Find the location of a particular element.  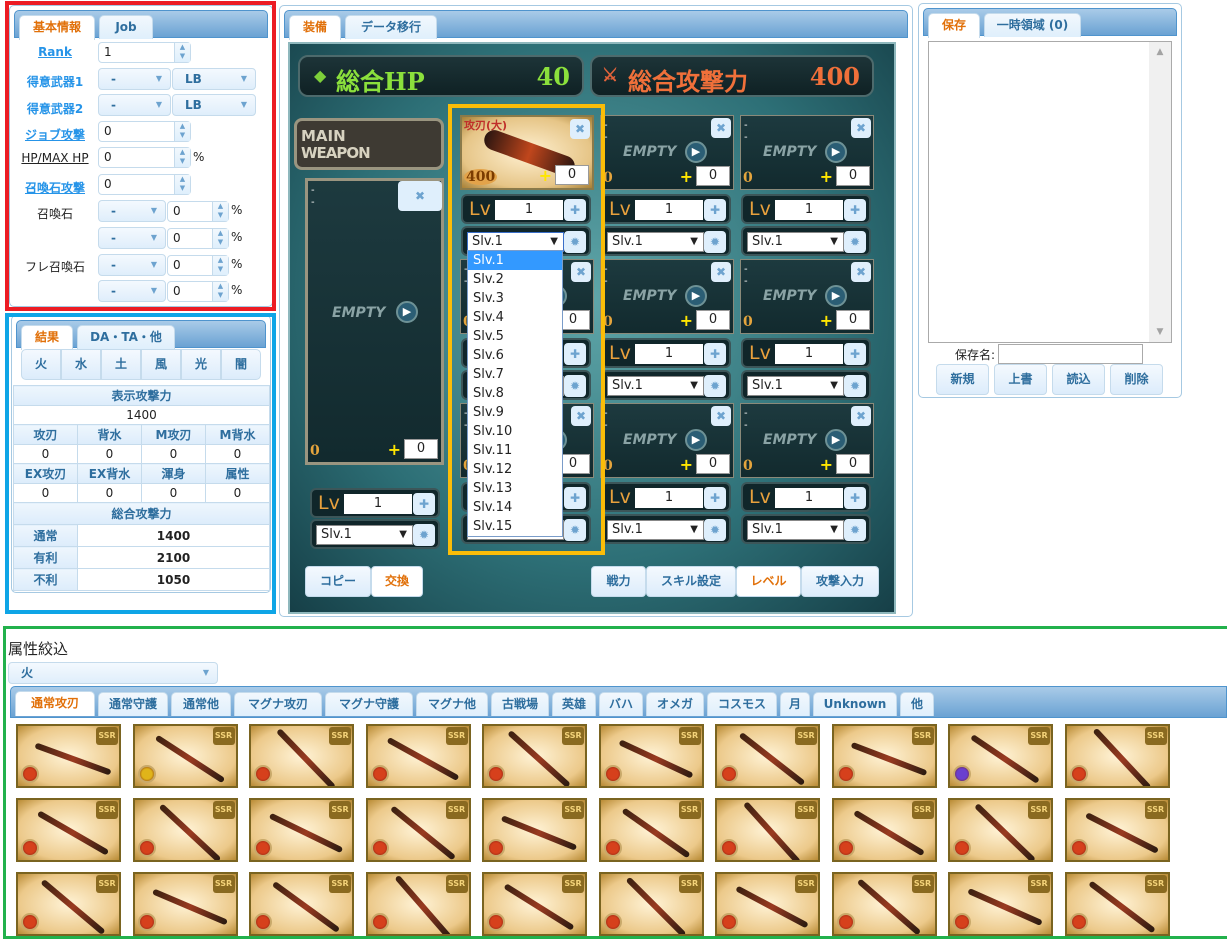

weapon-tab-4: マグナ守護 is located at coordinates (369, 704).